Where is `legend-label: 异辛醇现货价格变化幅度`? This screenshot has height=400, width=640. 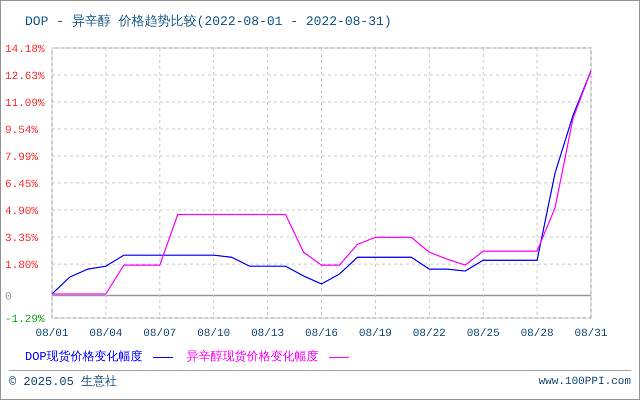
legend-label: 异辛醇现货价格变化幅度 is located at coordinates (252, 357).